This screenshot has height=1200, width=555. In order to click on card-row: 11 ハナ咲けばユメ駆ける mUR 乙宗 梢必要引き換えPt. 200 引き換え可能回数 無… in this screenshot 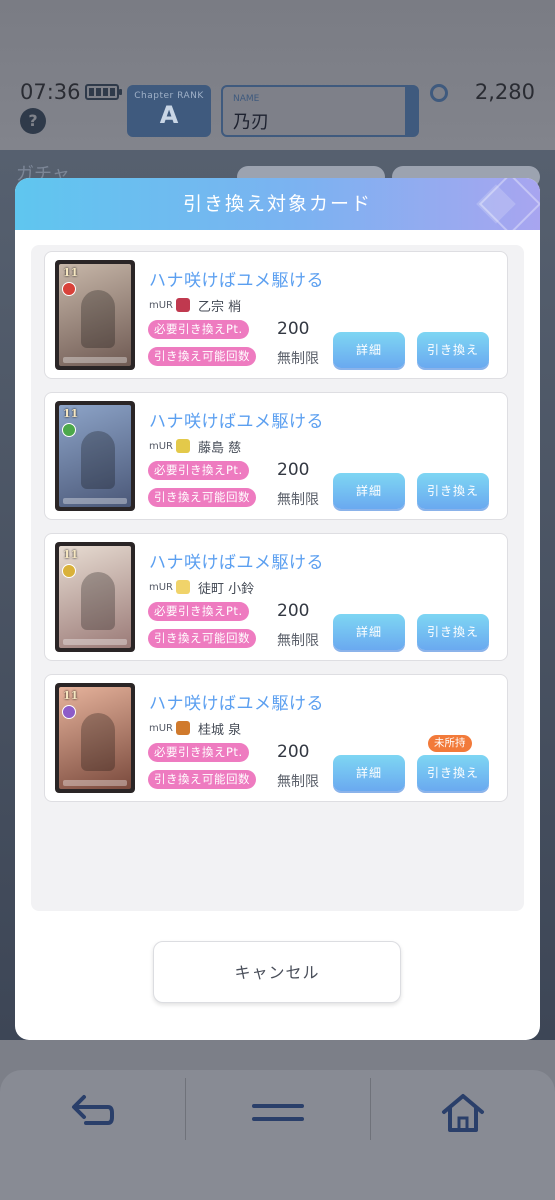, I will do `click(276, 315)`.